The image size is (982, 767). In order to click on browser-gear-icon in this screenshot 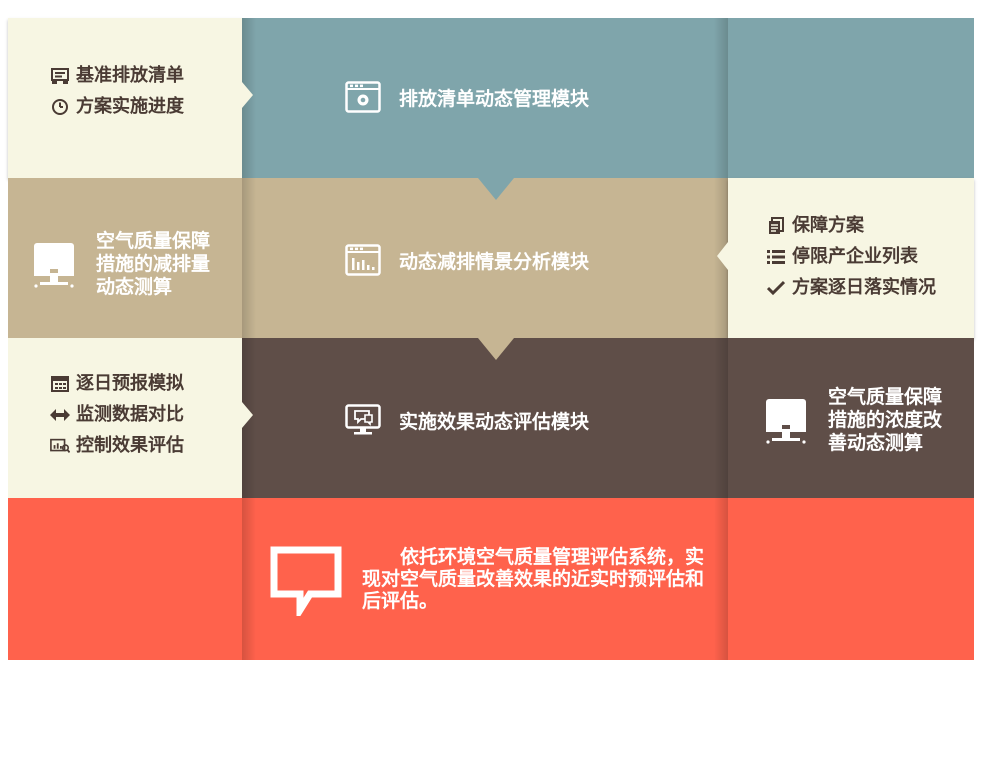, I will do `click(363, 97)`.